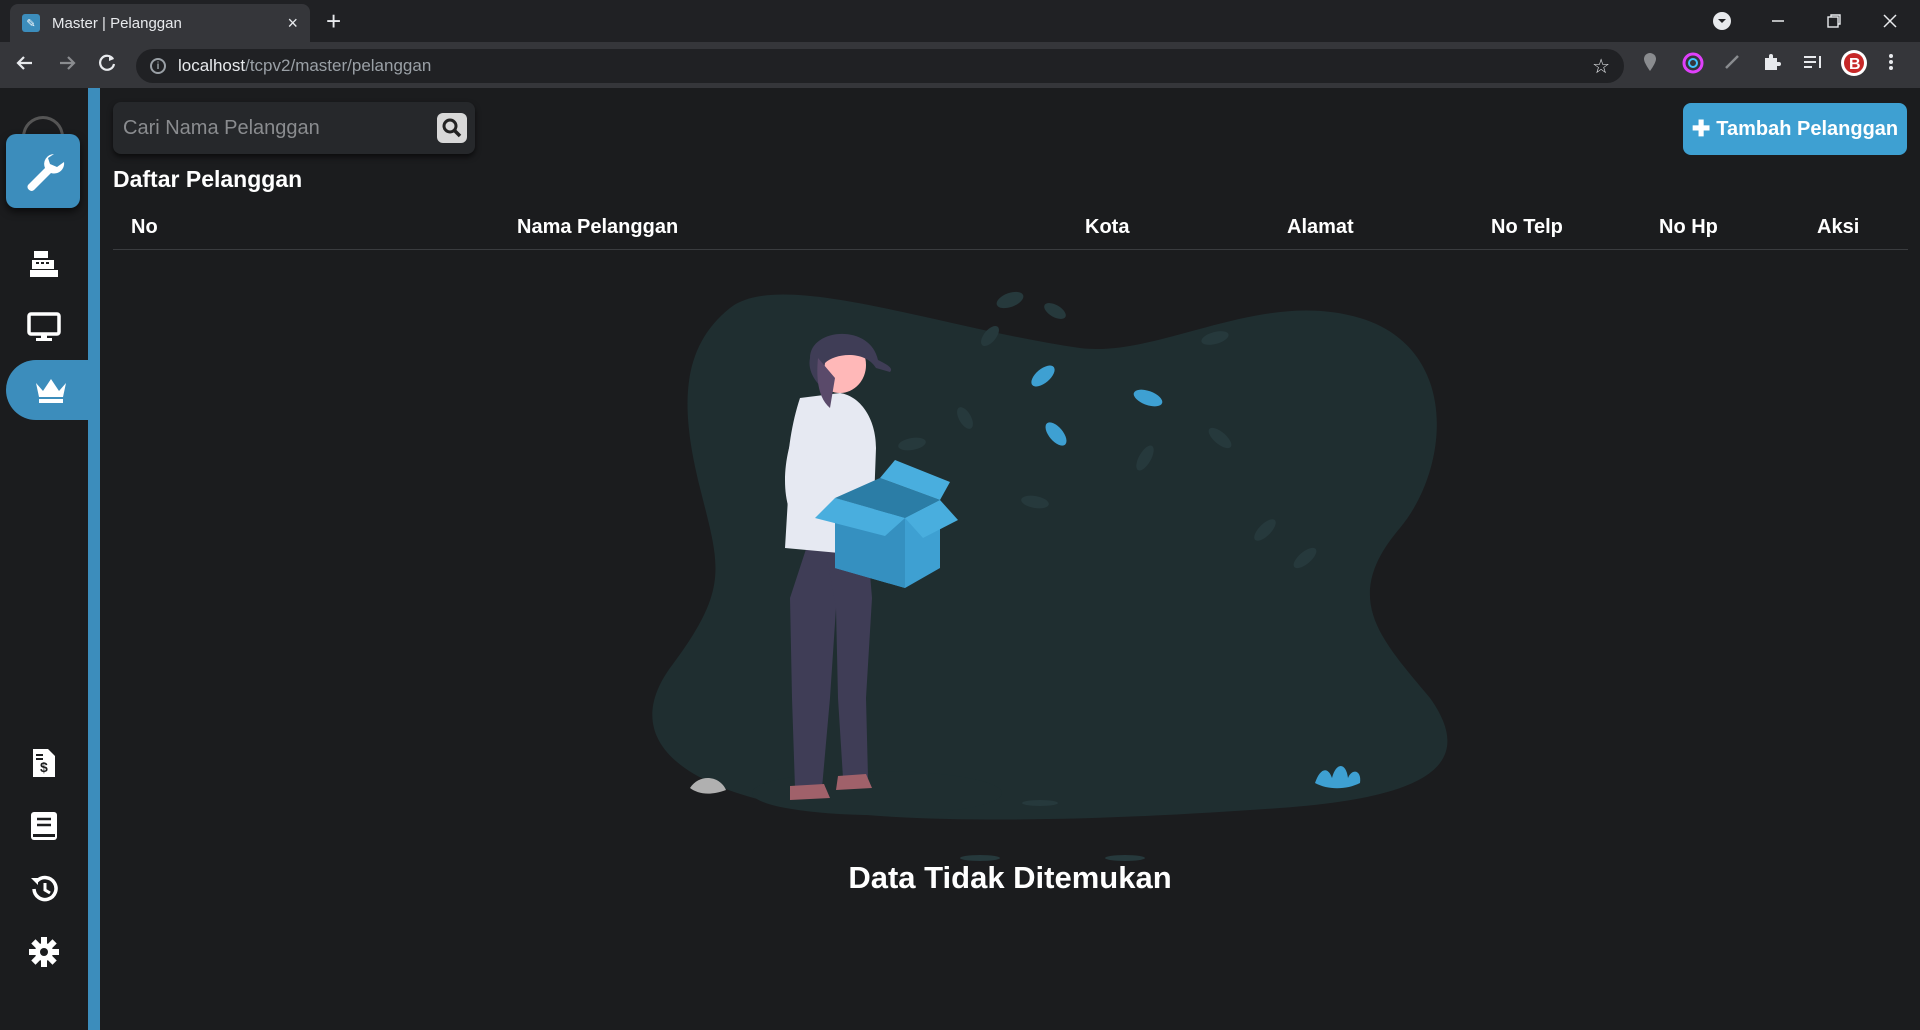 The image size is (1920, 1030). What do you see at coordinates (67, 66) in the screenshot?
I see `forward-icon` at bounding box center [67, 66].